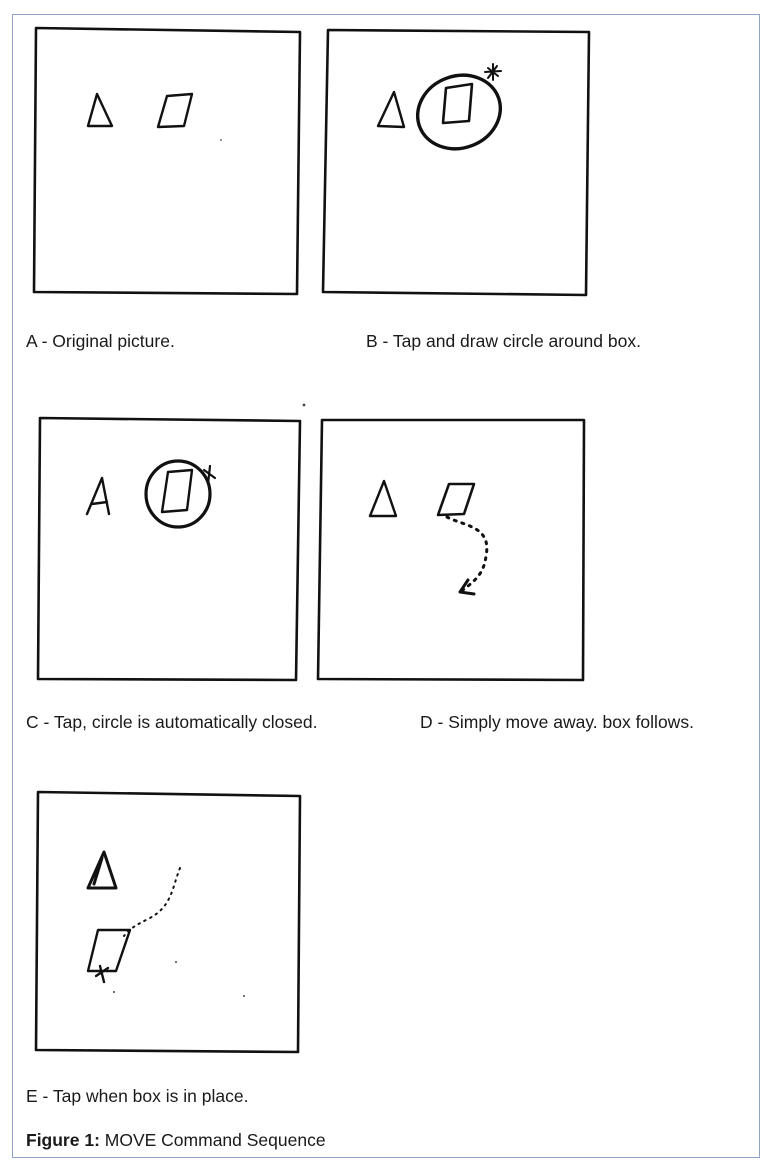 Image resolution: width=774 pixels, height=1168 pixels. I want to click on figure-label: Figure 1:, so click(63, 1140).